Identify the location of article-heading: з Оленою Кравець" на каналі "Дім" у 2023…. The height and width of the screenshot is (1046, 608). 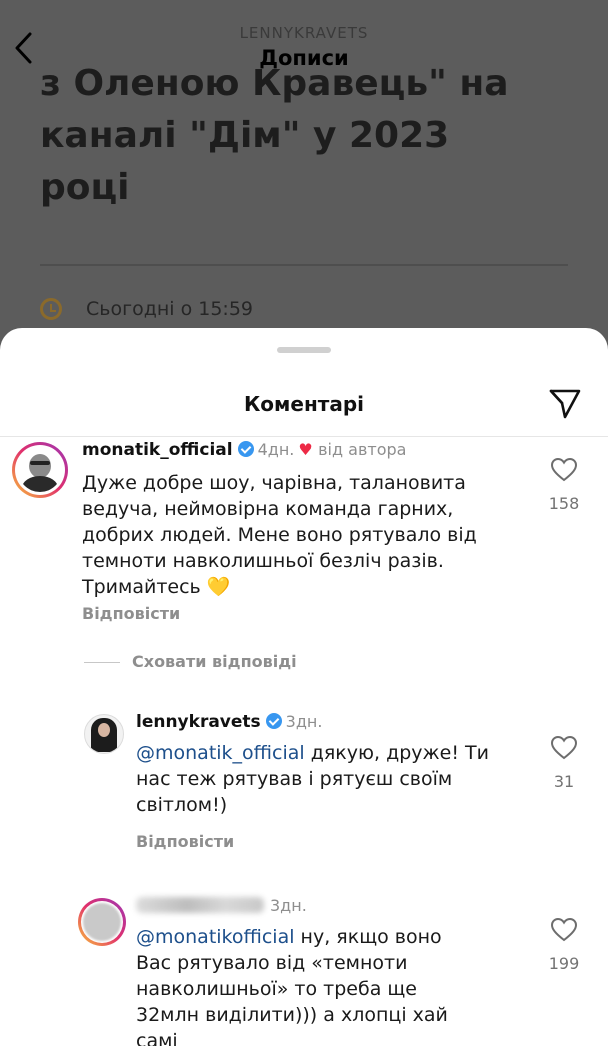
(274, 135).